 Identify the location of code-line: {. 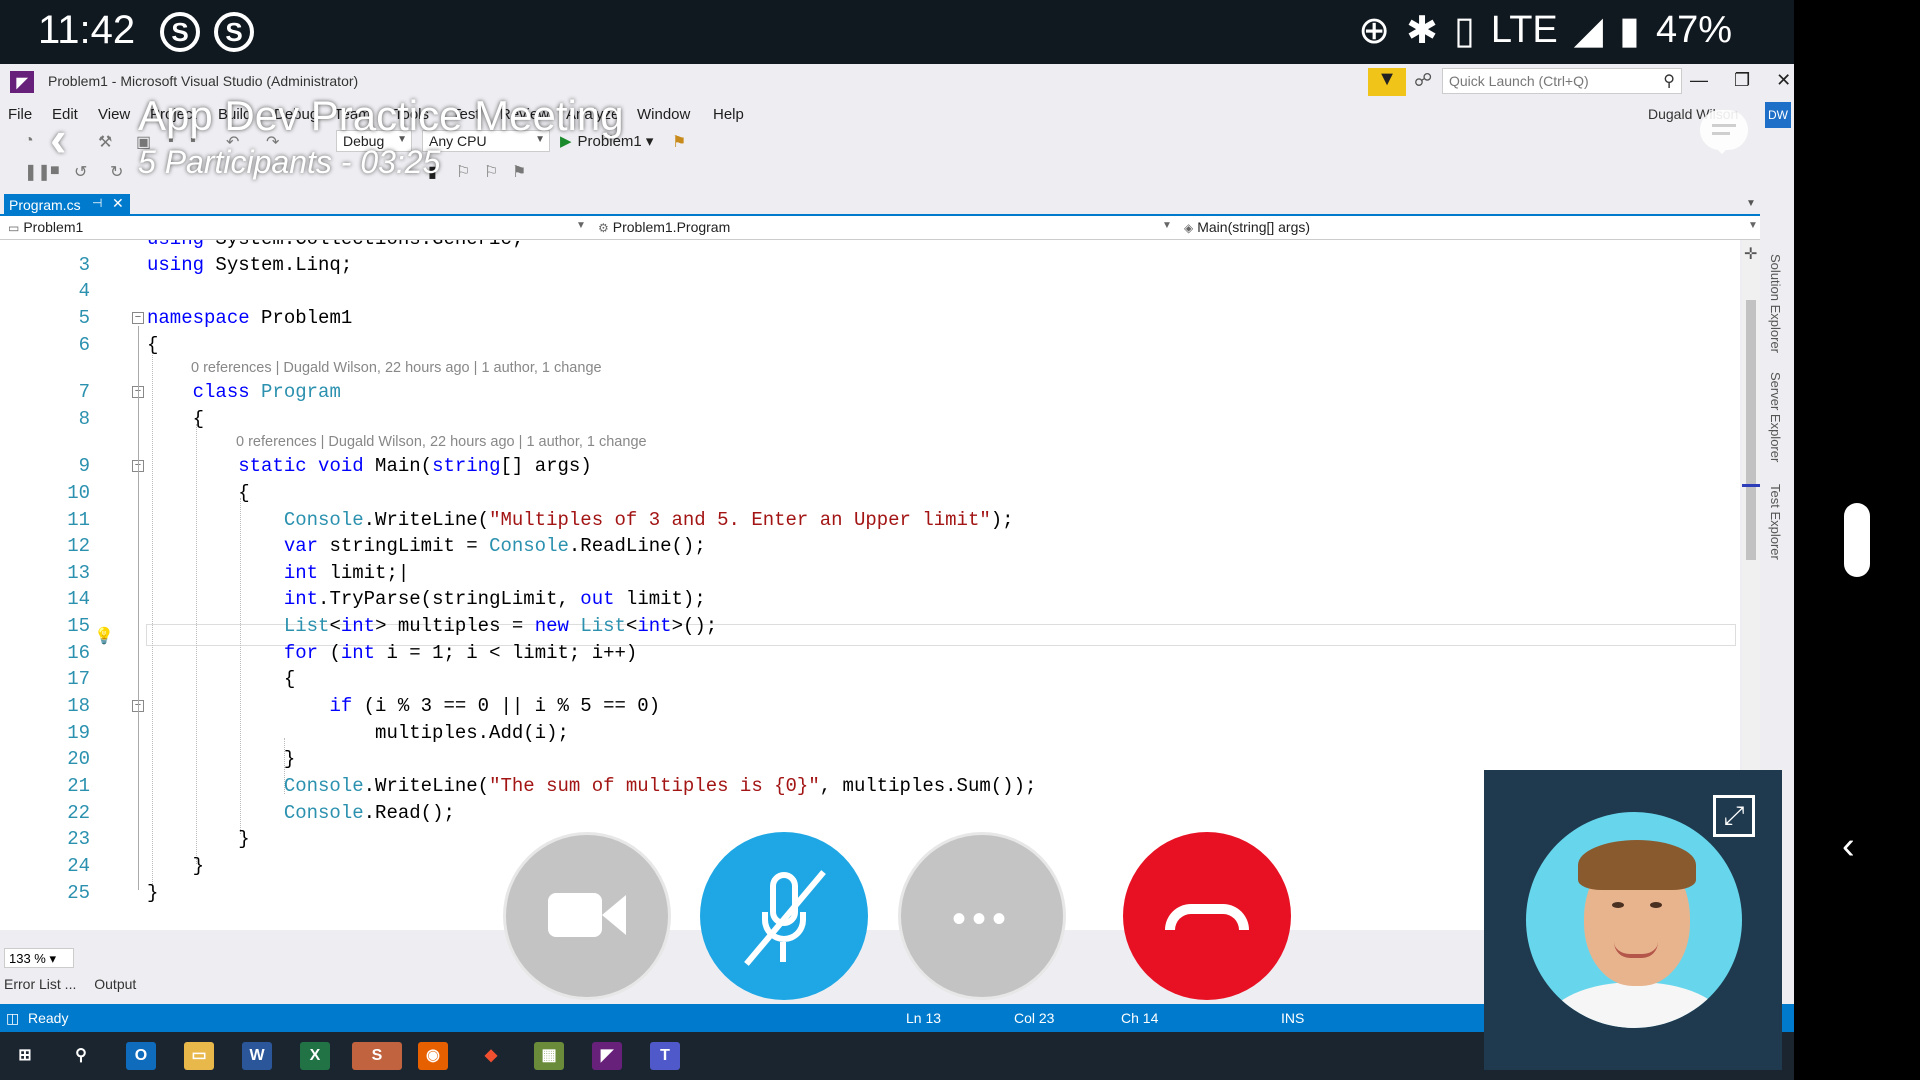
(153, 345).